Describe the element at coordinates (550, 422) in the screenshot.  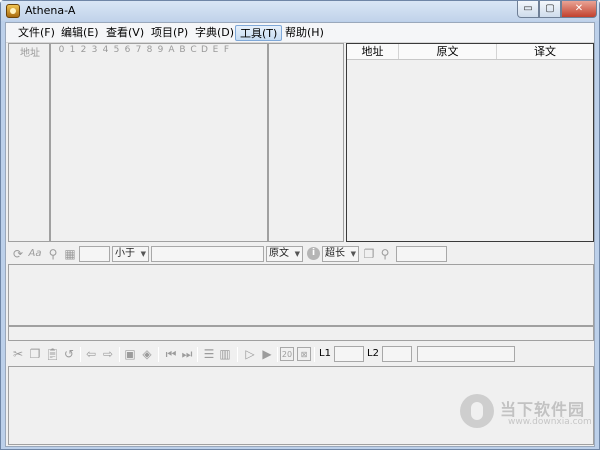
I see `watermark-url: www.downxia.com` at that location.